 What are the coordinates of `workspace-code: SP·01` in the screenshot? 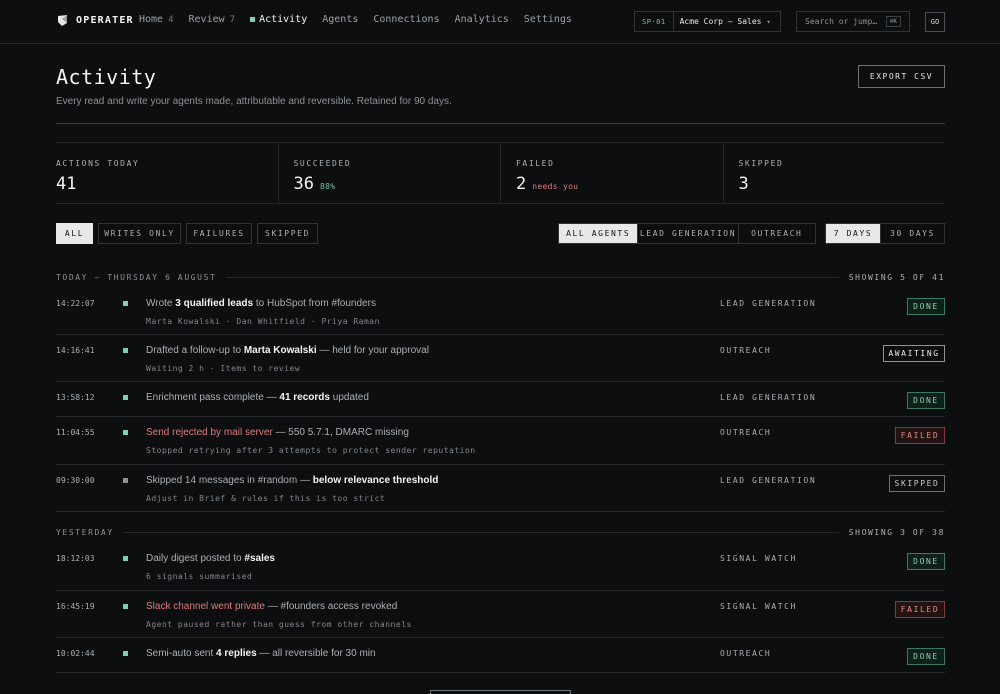 It's located at (654, 21).